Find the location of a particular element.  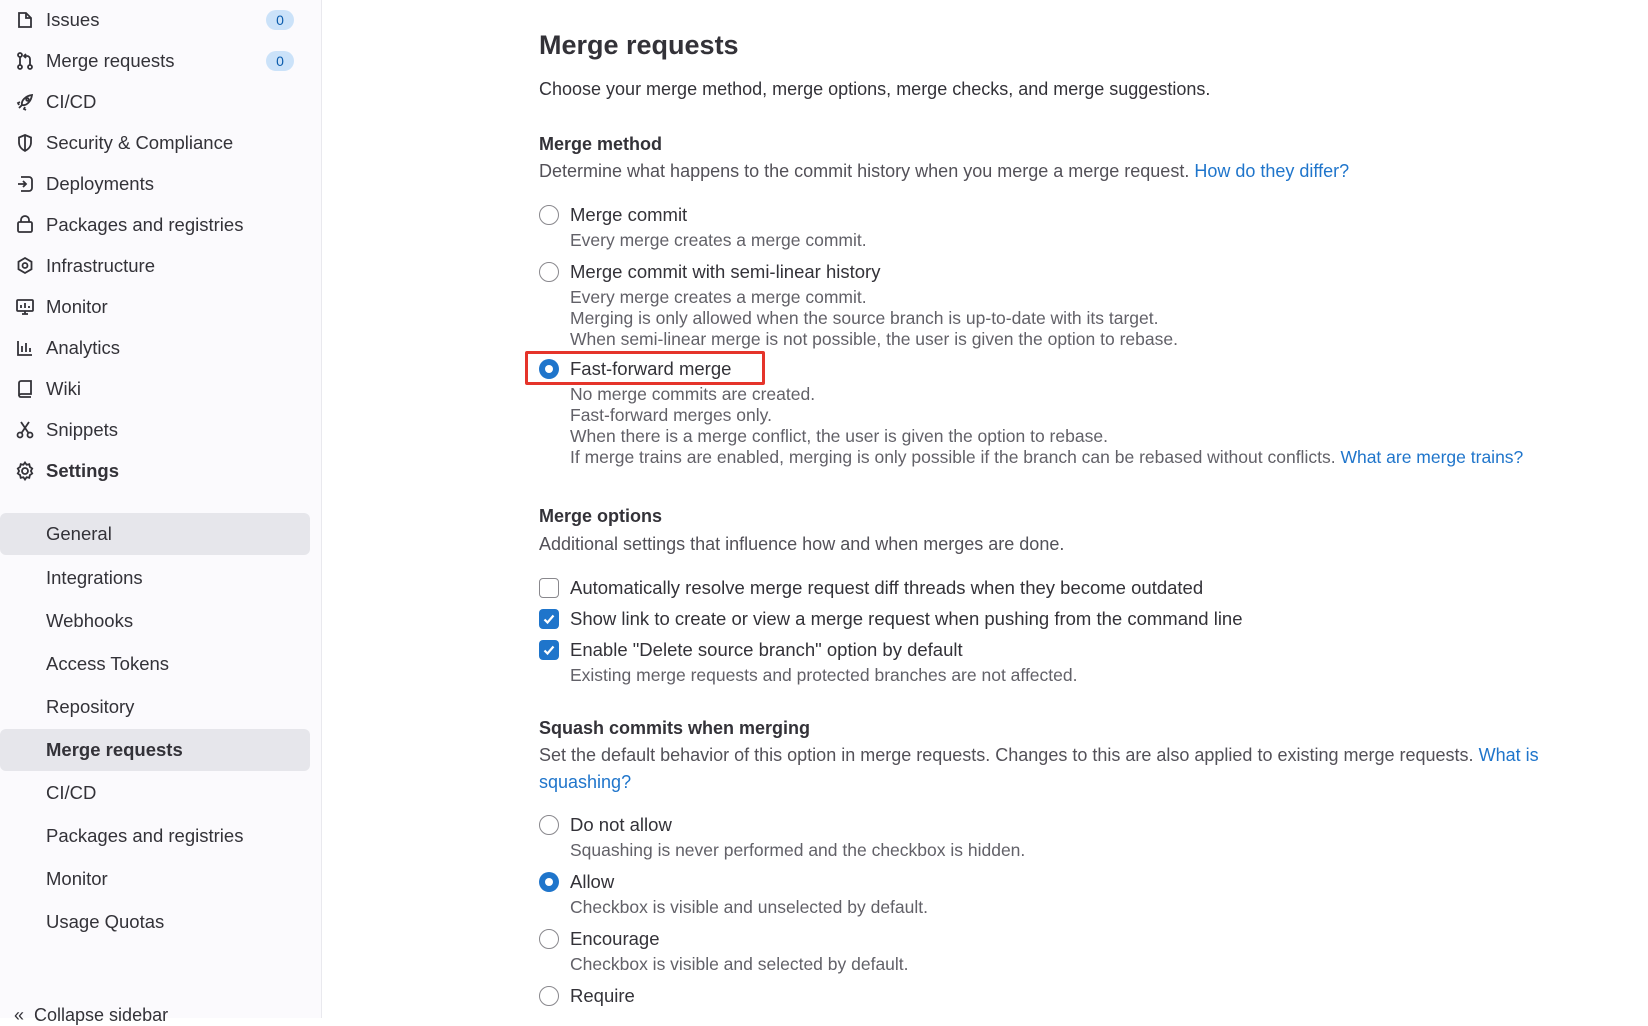

sidebar-item-infrastructure: Infrastructure is located at coordinates (161, 266).